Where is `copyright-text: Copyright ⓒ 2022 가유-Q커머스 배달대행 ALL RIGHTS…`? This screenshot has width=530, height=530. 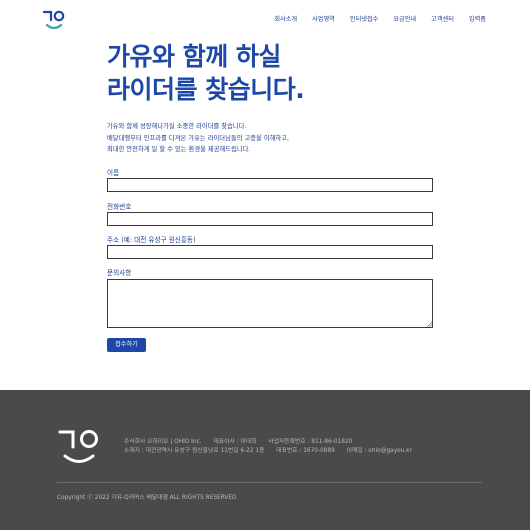 copyright-text: Copyright ⓒ 2022 가유-Q커머스 배달대행 ALL RIGHTS… is located at coordinates (147, 498).